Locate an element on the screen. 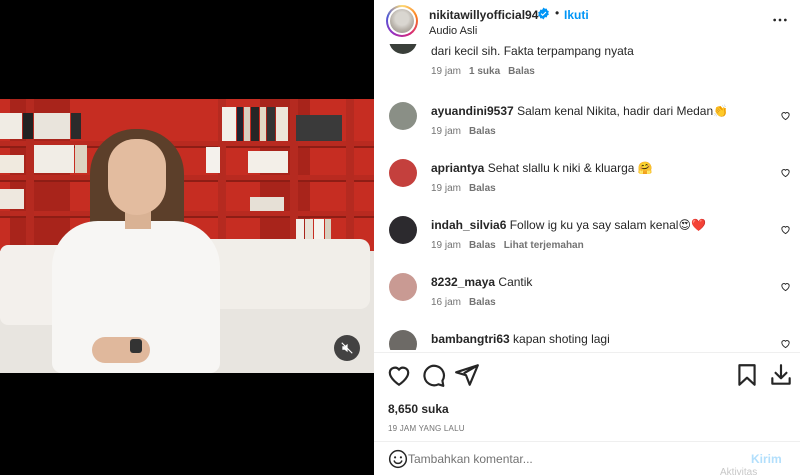 This screenshot has height=475, width=800. comment-meta: 16 jam Balas is located at coordinates (463, 302).